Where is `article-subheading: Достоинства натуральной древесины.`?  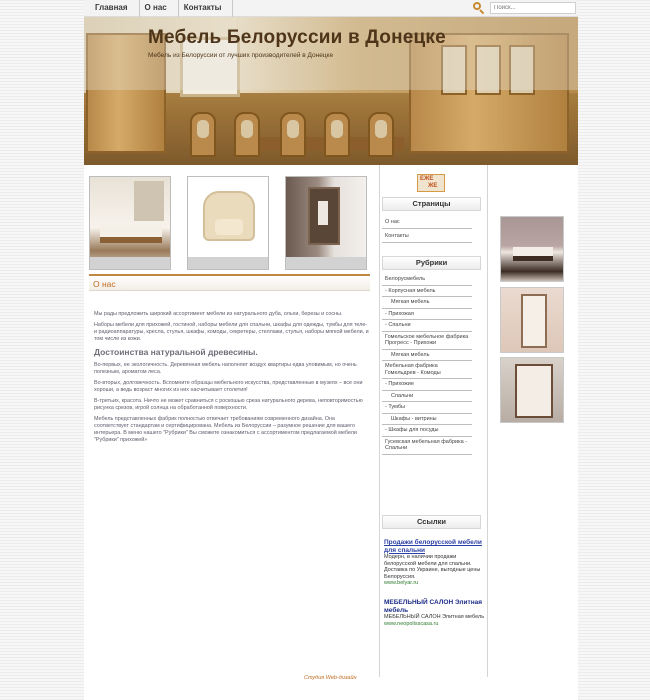 article-subheading: Достоинства натуральной древесины. is located at coordinates (176, 352).